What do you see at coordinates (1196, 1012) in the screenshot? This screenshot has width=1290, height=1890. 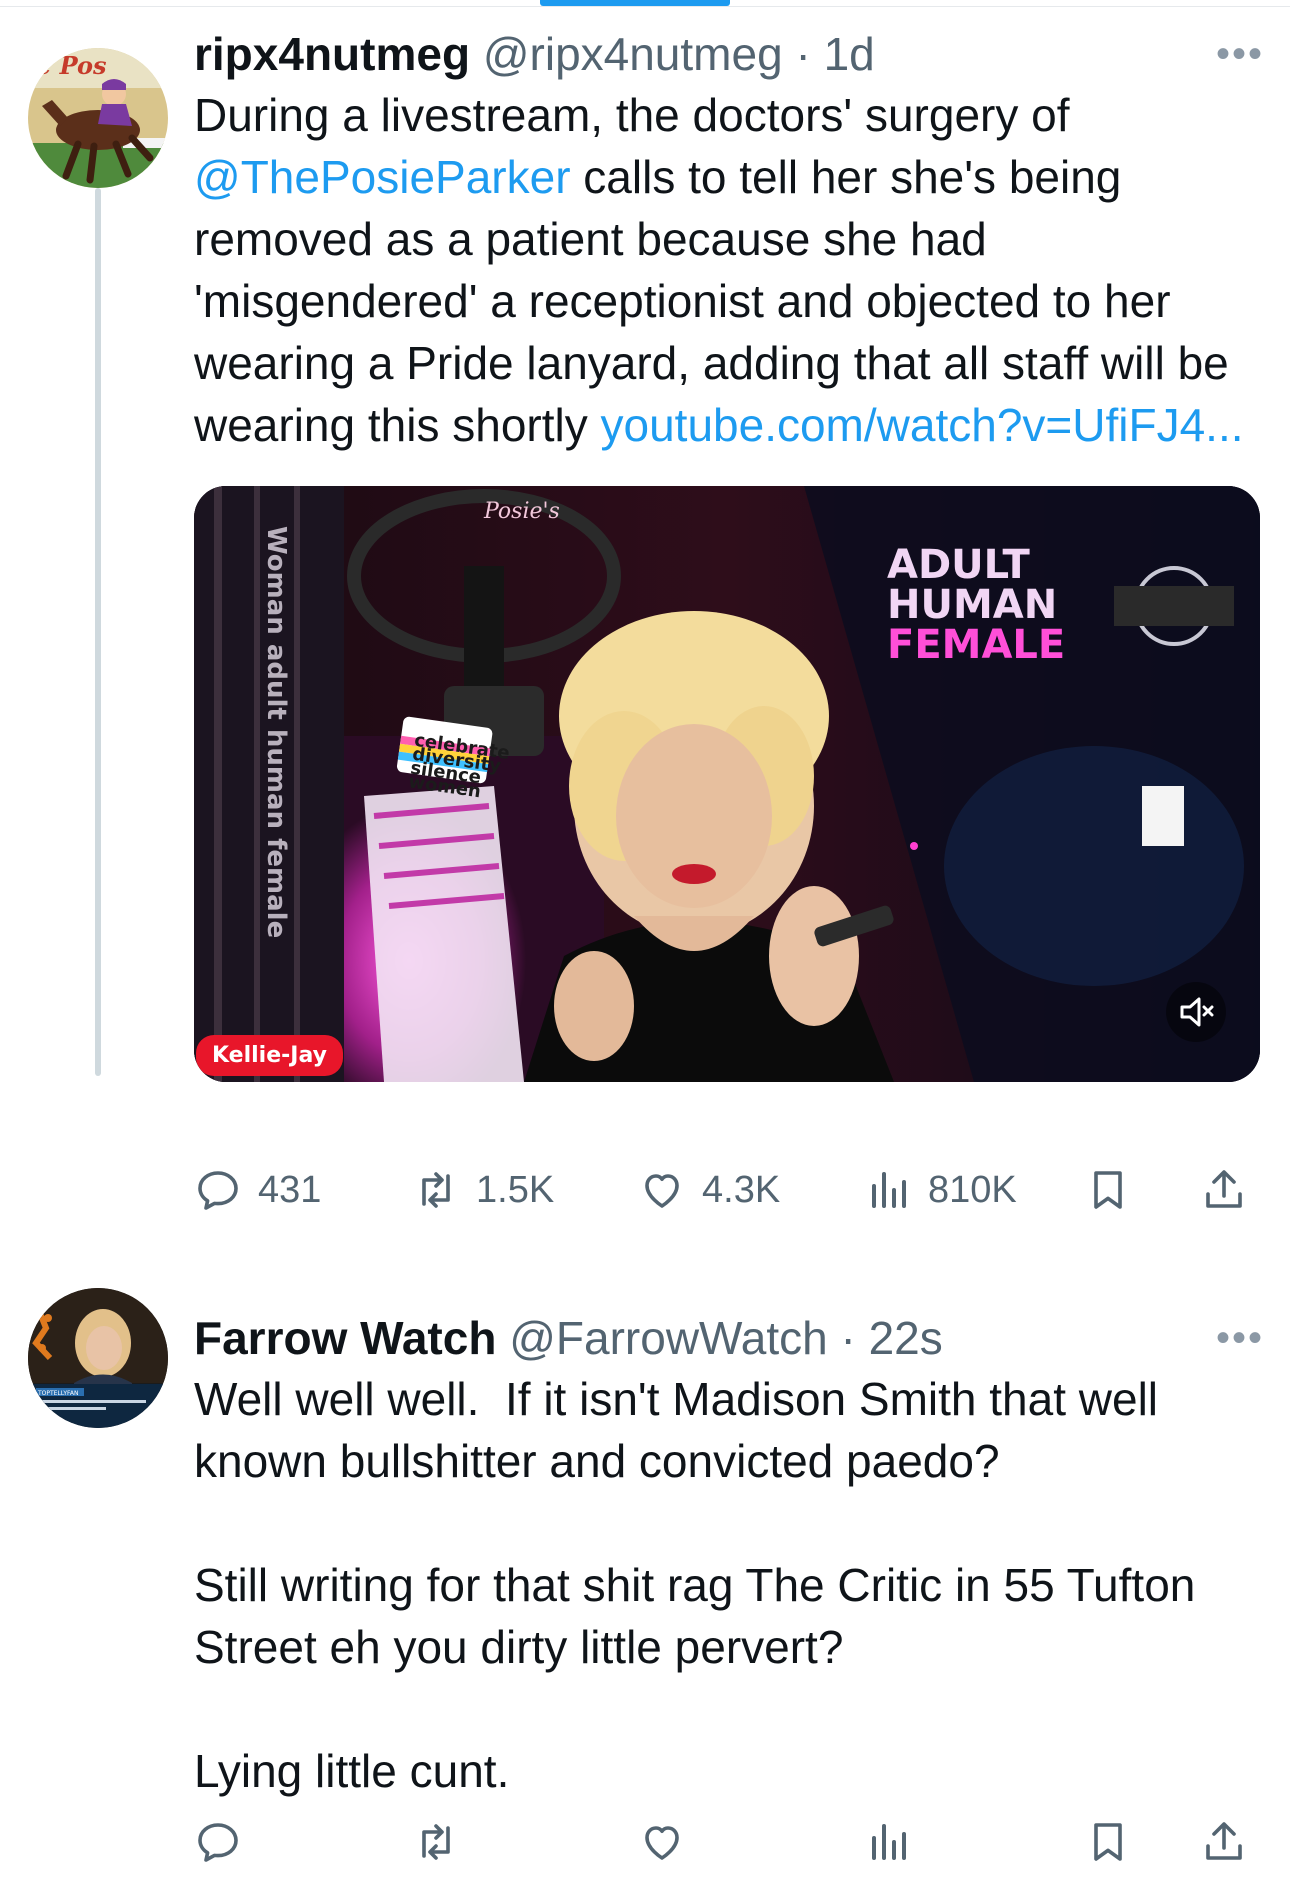 I see `mute-icon` at bounding box center [1196, 1012].